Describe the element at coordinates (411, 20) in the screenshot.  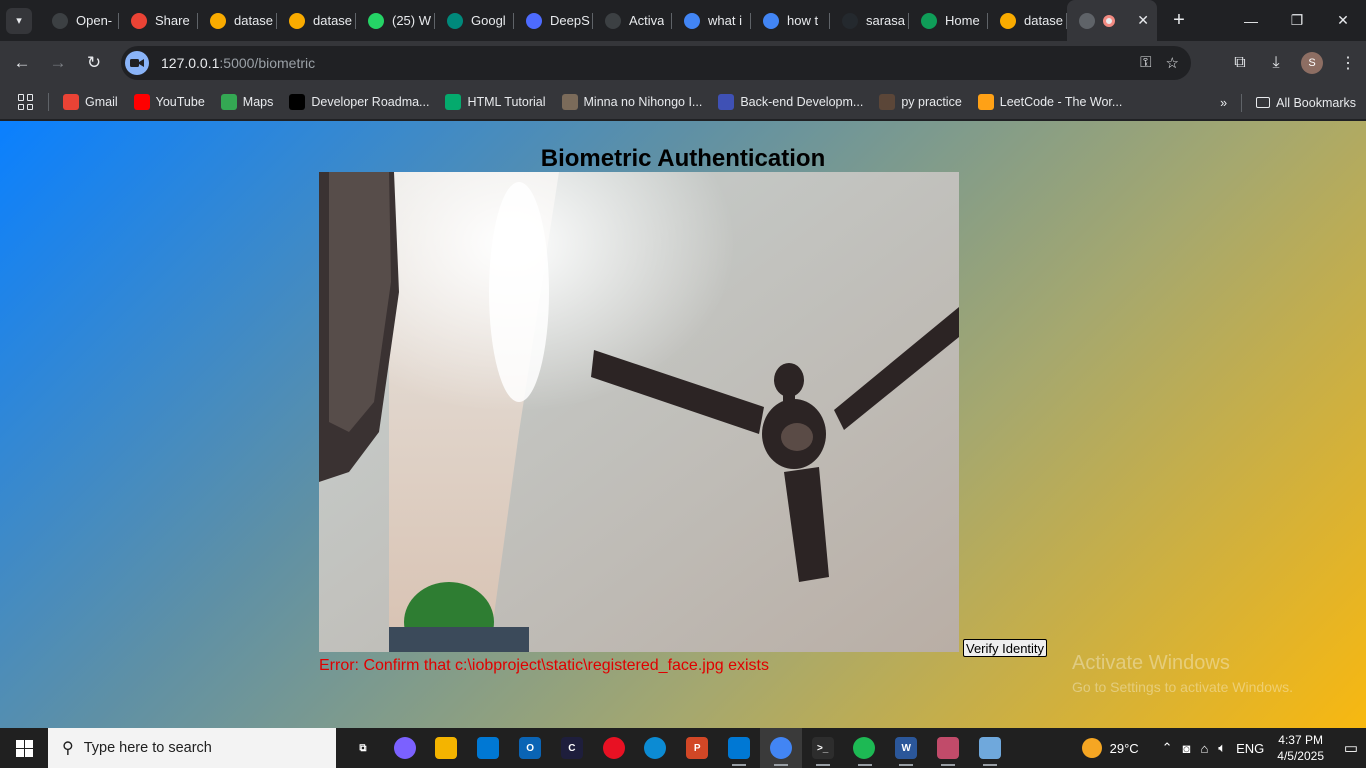
I see `tab-label: (25) W` at that location.